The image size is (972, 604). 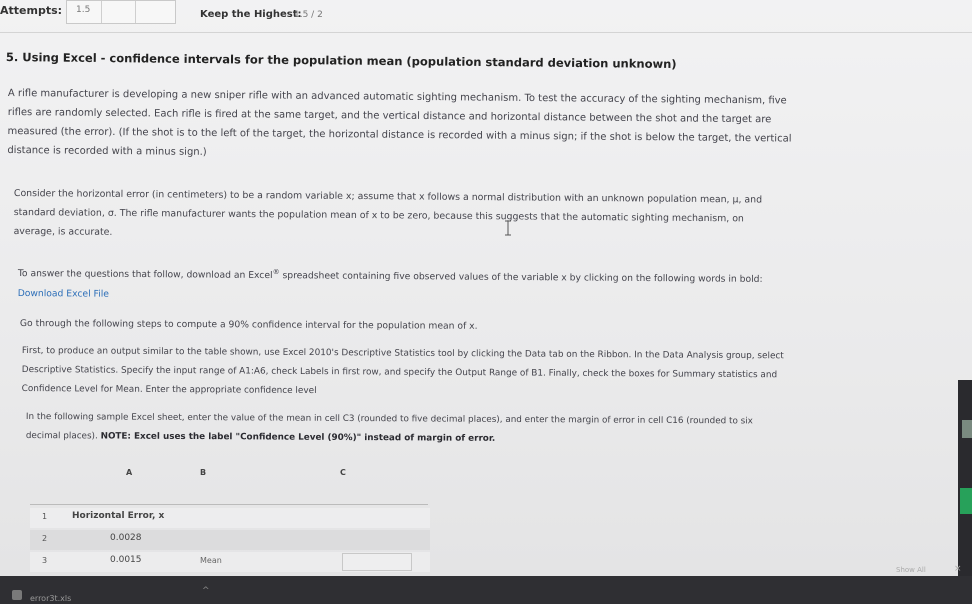 I want to click on download-excel-link: Download Excel File, so click(x=63, y=294).